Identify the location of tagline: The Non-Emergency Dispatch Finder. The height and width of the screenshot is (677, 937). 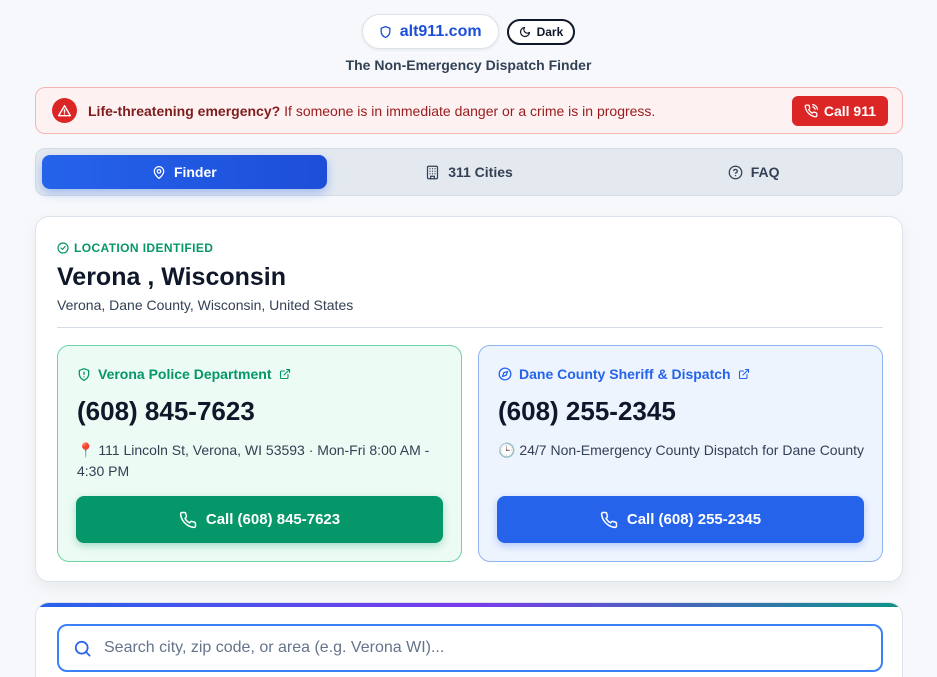
(468, 65).